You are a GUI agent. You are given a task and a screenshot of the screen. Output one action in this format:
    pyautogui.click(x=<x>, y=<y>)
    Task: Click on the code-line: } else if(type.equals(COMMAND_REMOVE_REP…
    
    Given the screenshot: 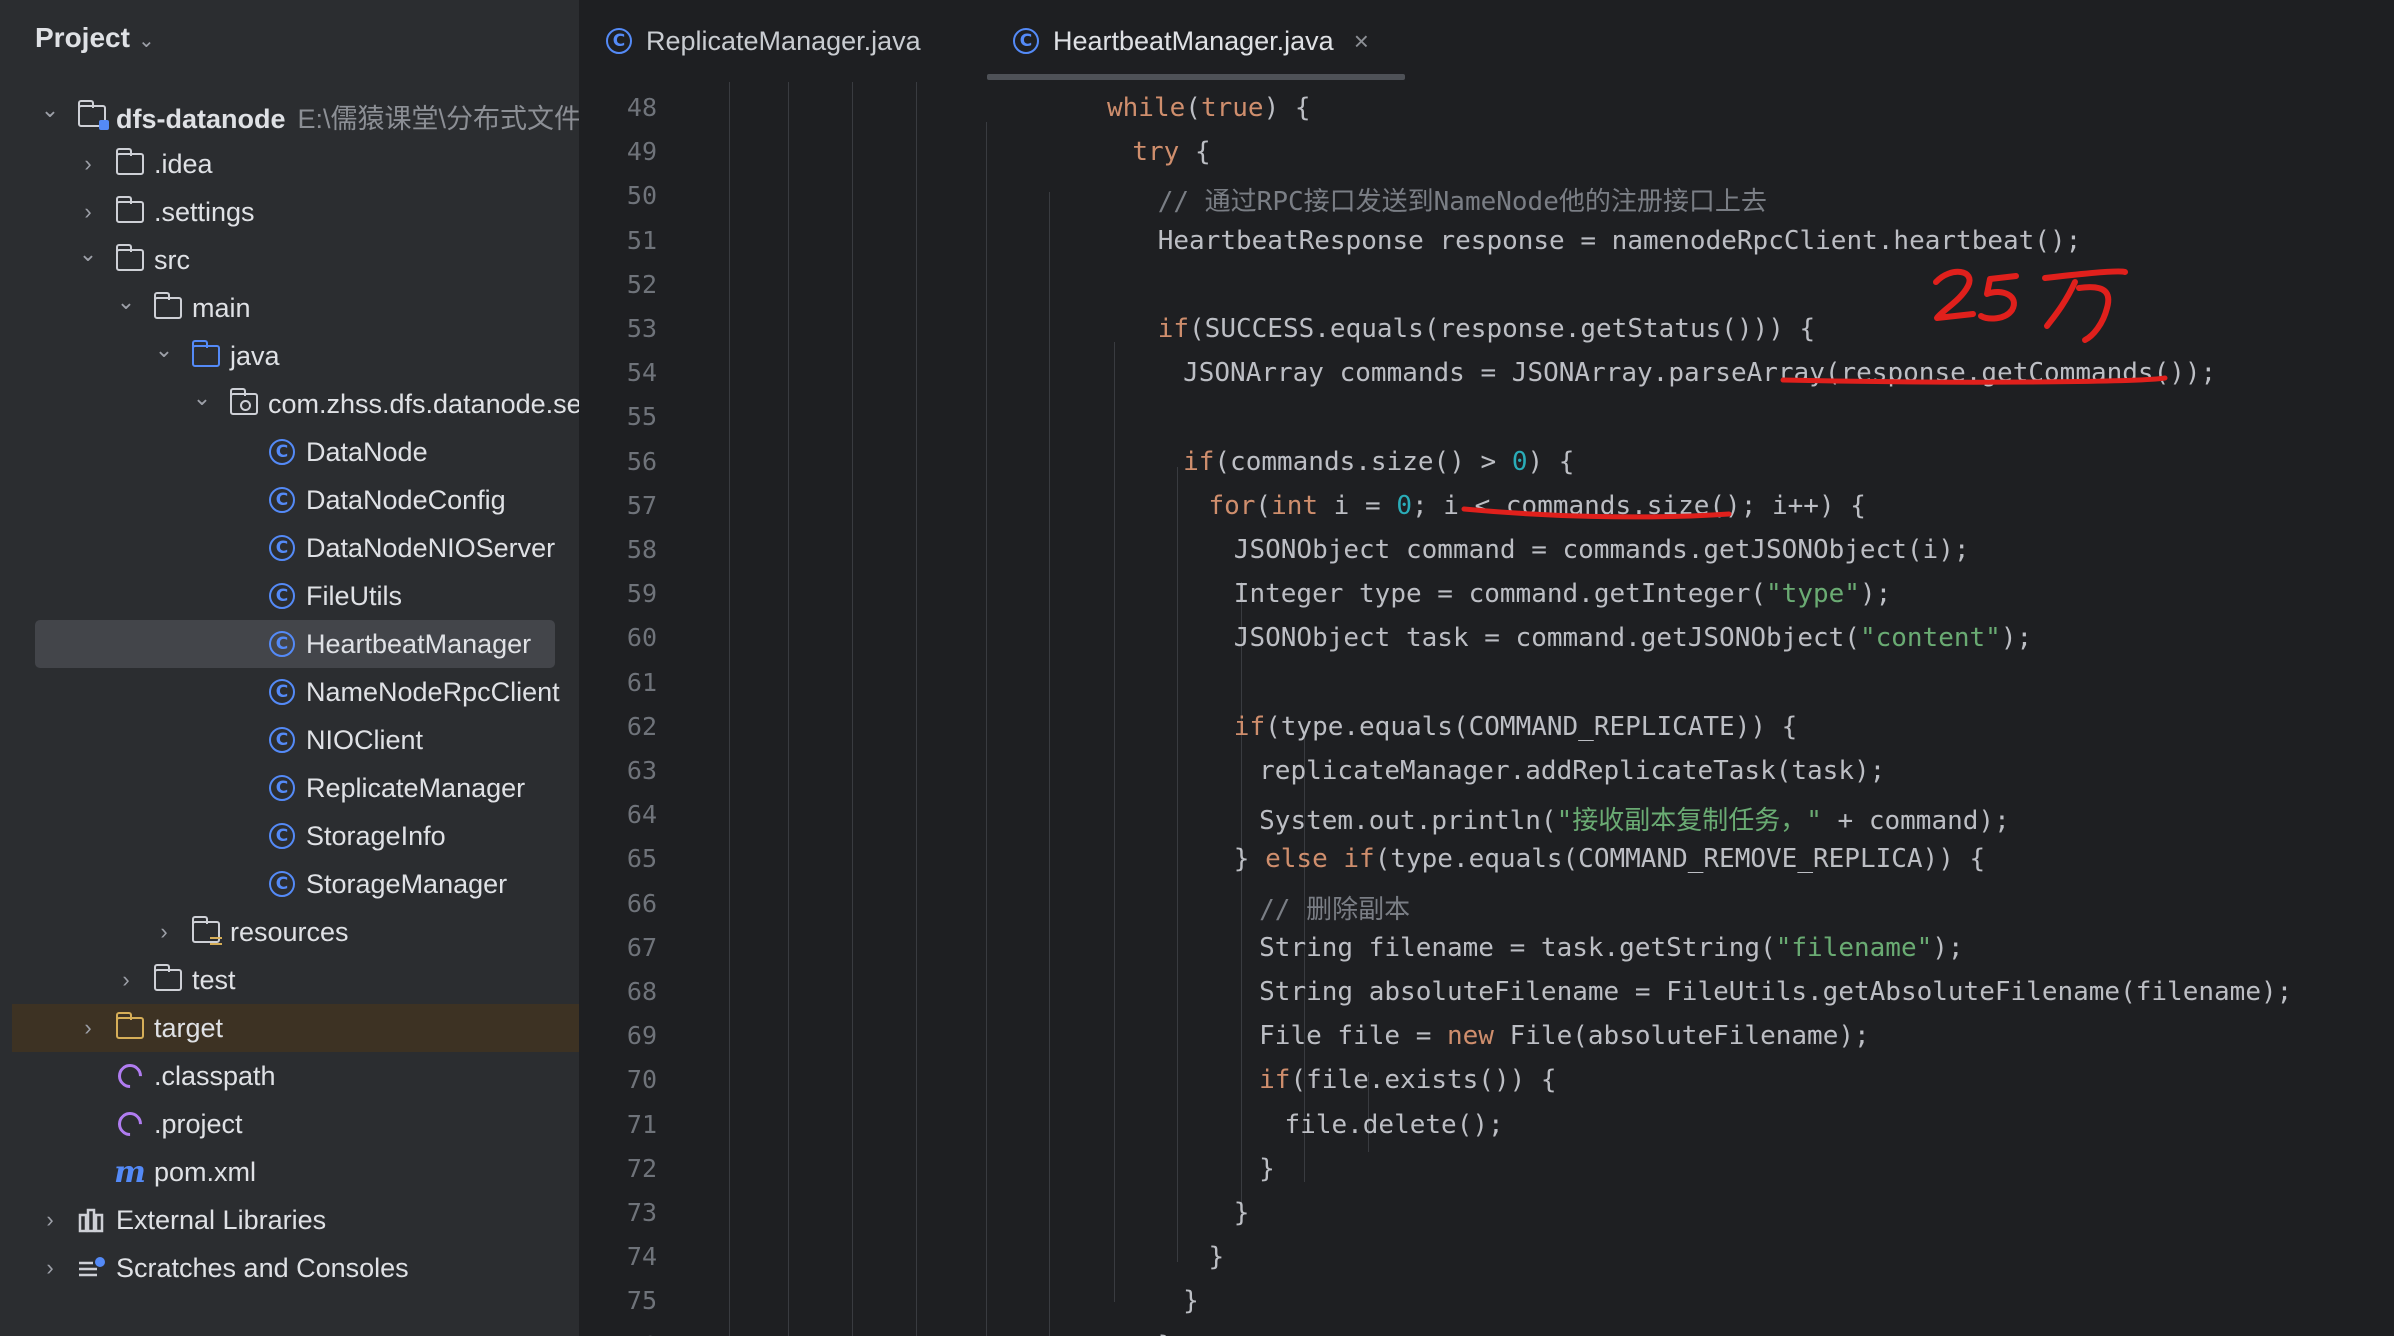 What is the action you would take?
    pyautogui.click(x=1609, y=859)
    